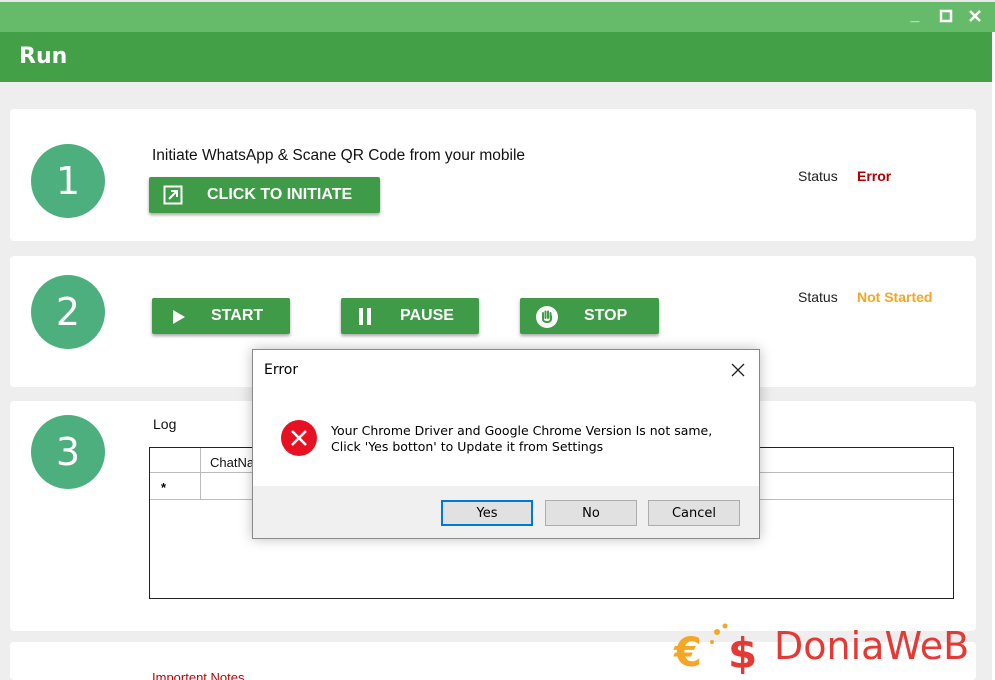 The image size is (995, 680). Describe the element at coordinates (895, 297) in the screenshot. I see `step-2-status-value: Not Started` at that location.